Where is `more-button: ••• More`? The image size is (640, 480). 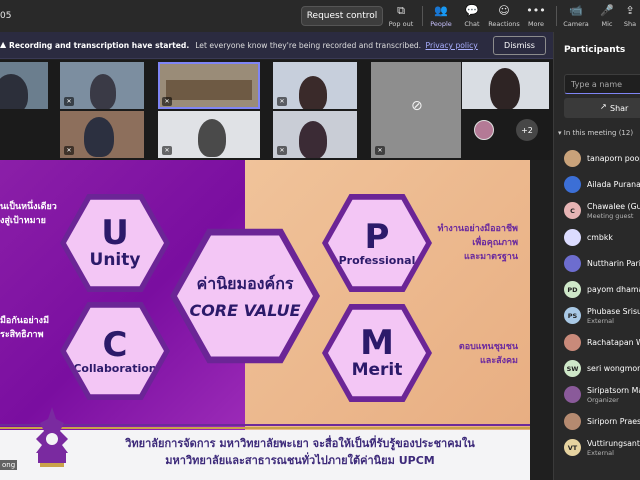
more-button: ••• More is located at coordinates (536, 17).